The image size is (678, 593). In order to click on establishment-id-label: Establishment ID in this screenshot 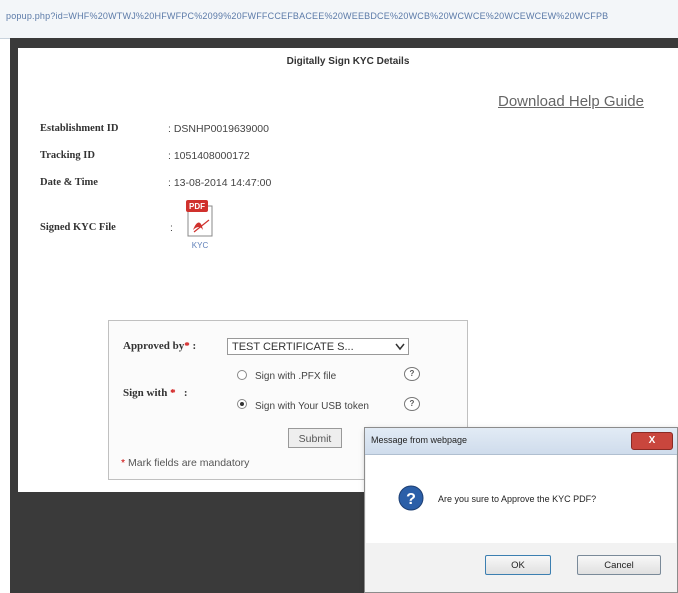, I will do `click(79, 128)`.